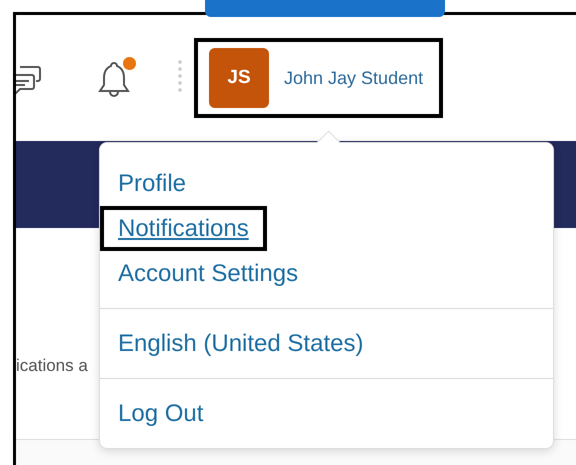 This screenshot has height=465, width=576. Describe the element at coordinates (114, 79) in the screenshot. I see `bell-icon` at that location.